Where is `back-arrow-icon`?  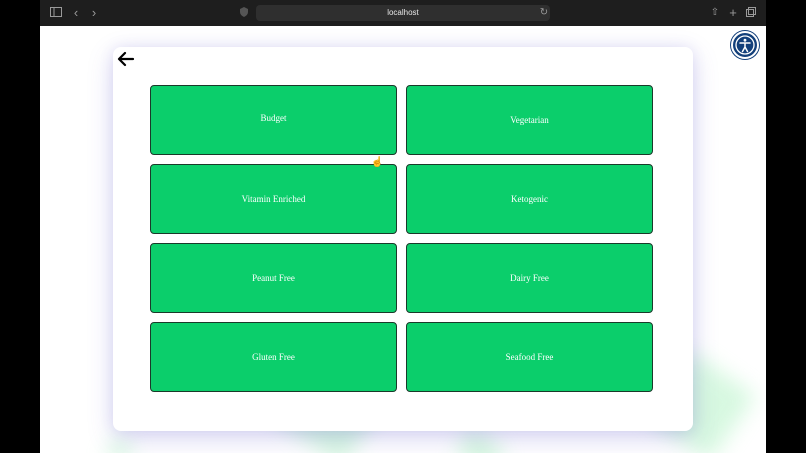
back-arrow-icon is located at coordinates (126, 59).